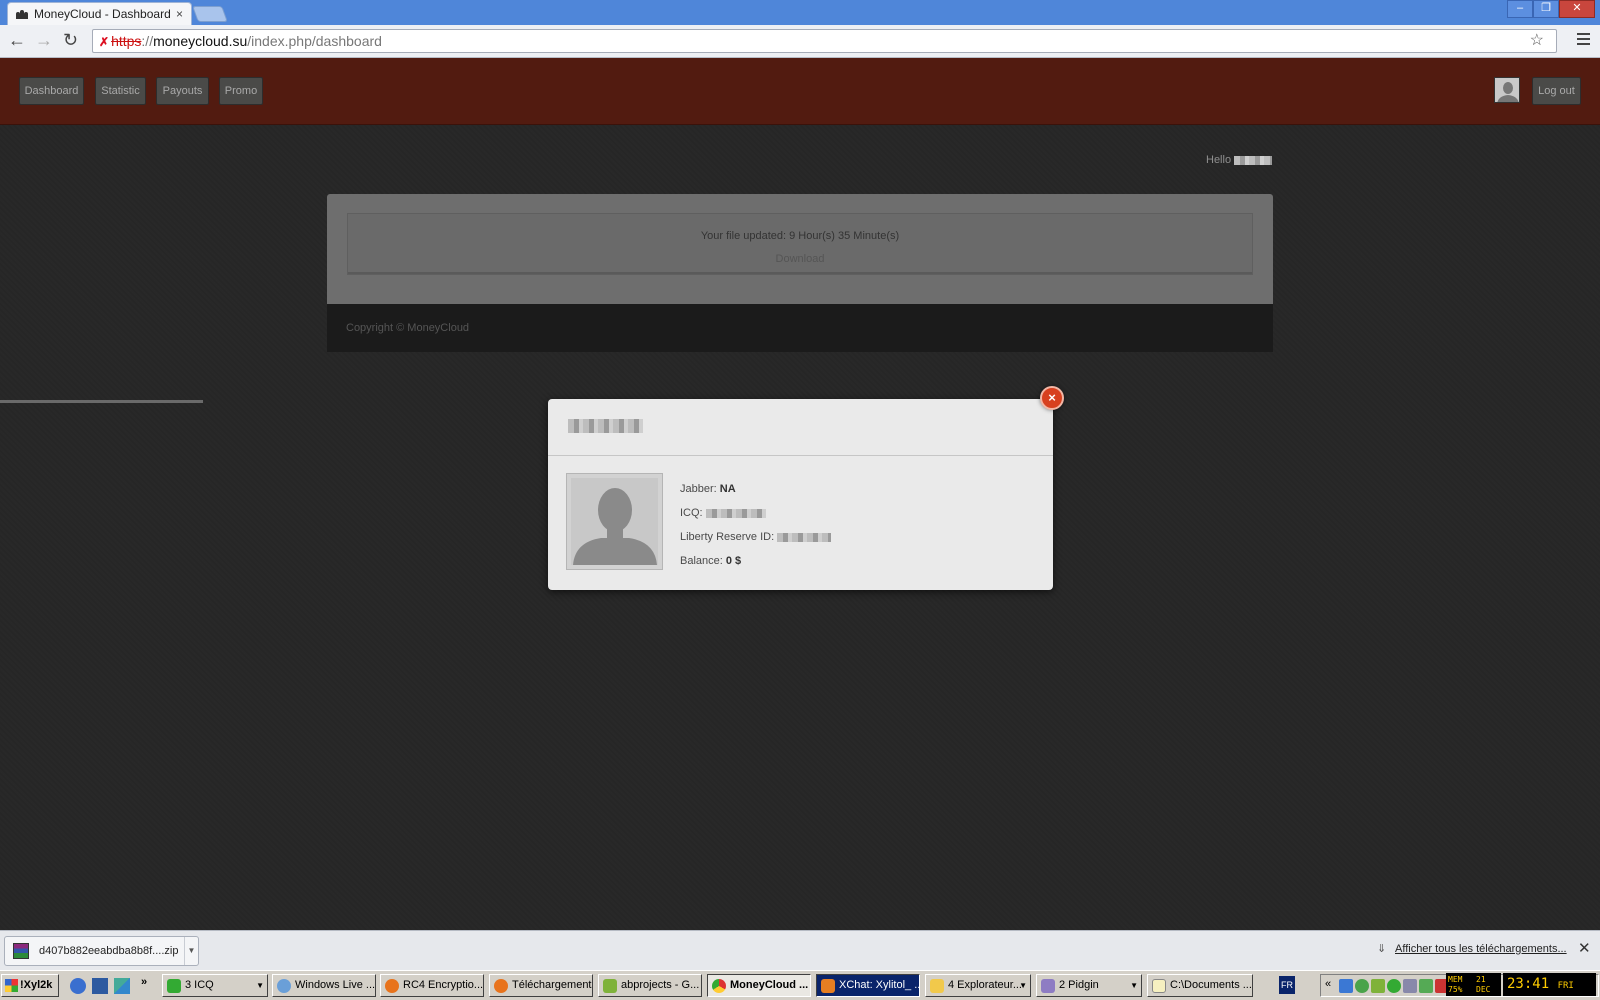 The image size is (1600, 1000). I want to click on taskbar-clock: 23:41 FRI, so click(1549, 984).